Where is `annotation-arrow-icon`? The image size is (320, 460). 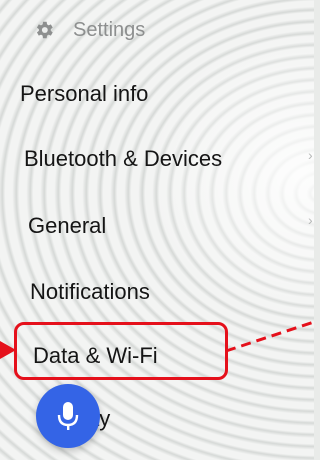 annotation-arrow-icon is located at coordinates (8, 350).